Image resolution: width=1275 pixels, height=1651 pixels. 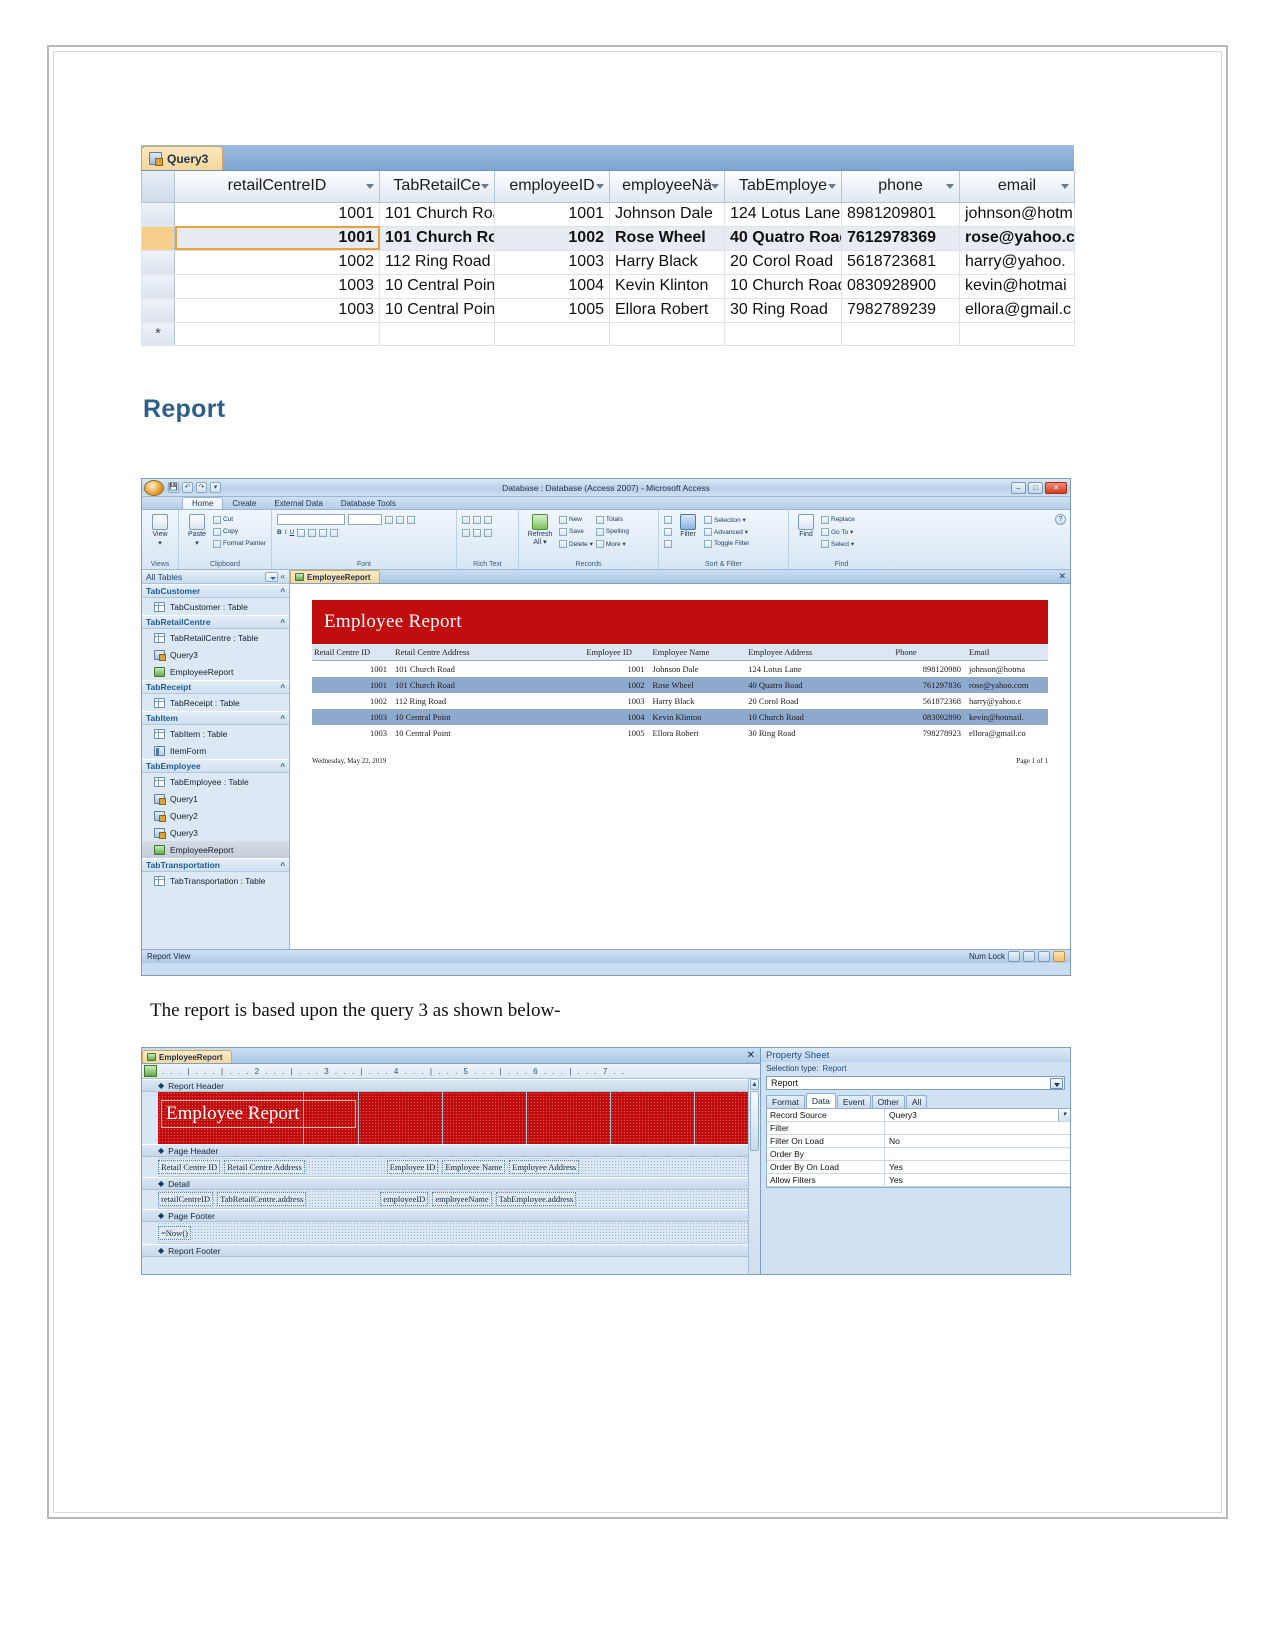 What do you see at coordinates (215, 832) in the screenshot?
I see `nav-item-query3-employee: Query3` at bounding box center [215, 832].